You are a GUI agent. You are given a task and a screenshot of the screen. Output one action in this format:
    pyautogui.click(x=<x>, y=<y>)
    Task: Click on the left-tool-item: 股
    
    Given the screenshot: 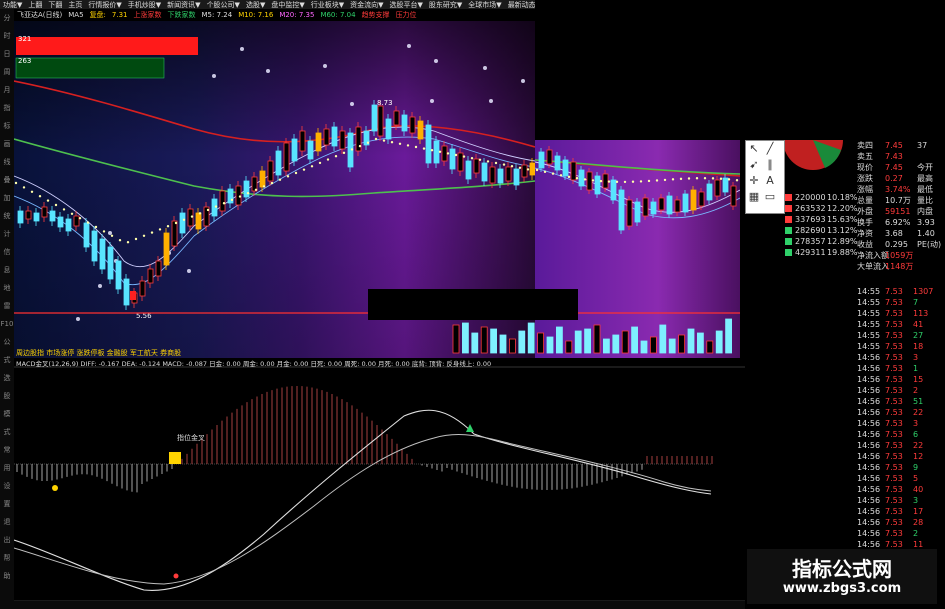 What is the action you would take?
    pyautogui.click(x=7, y=396)
    